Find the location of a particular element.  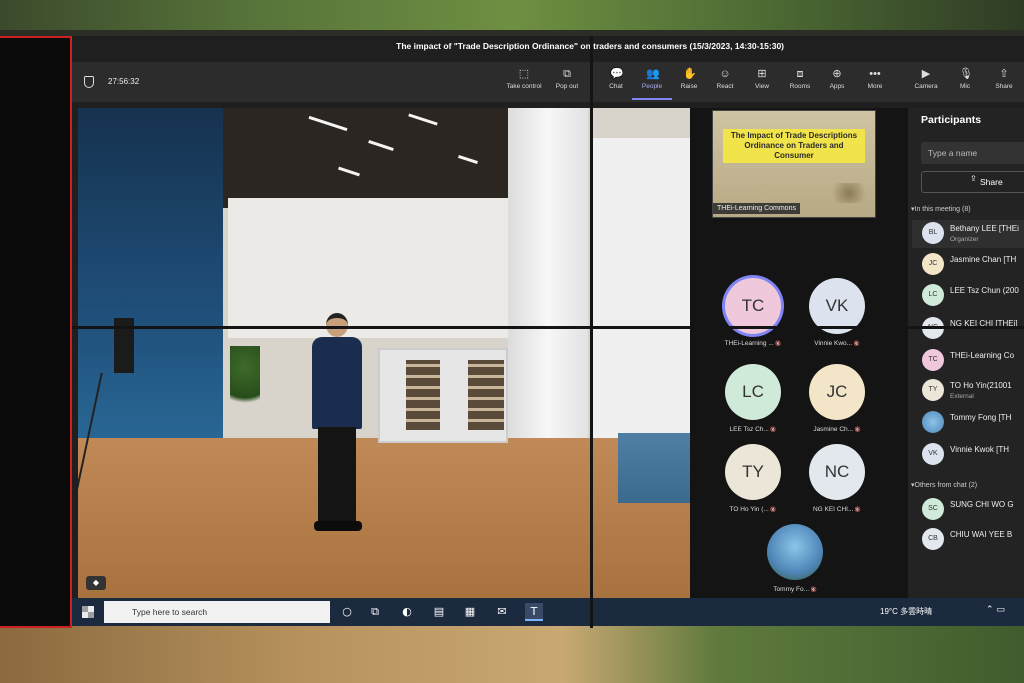

hand-icon: ✋ is located at coordinates (690, 74).